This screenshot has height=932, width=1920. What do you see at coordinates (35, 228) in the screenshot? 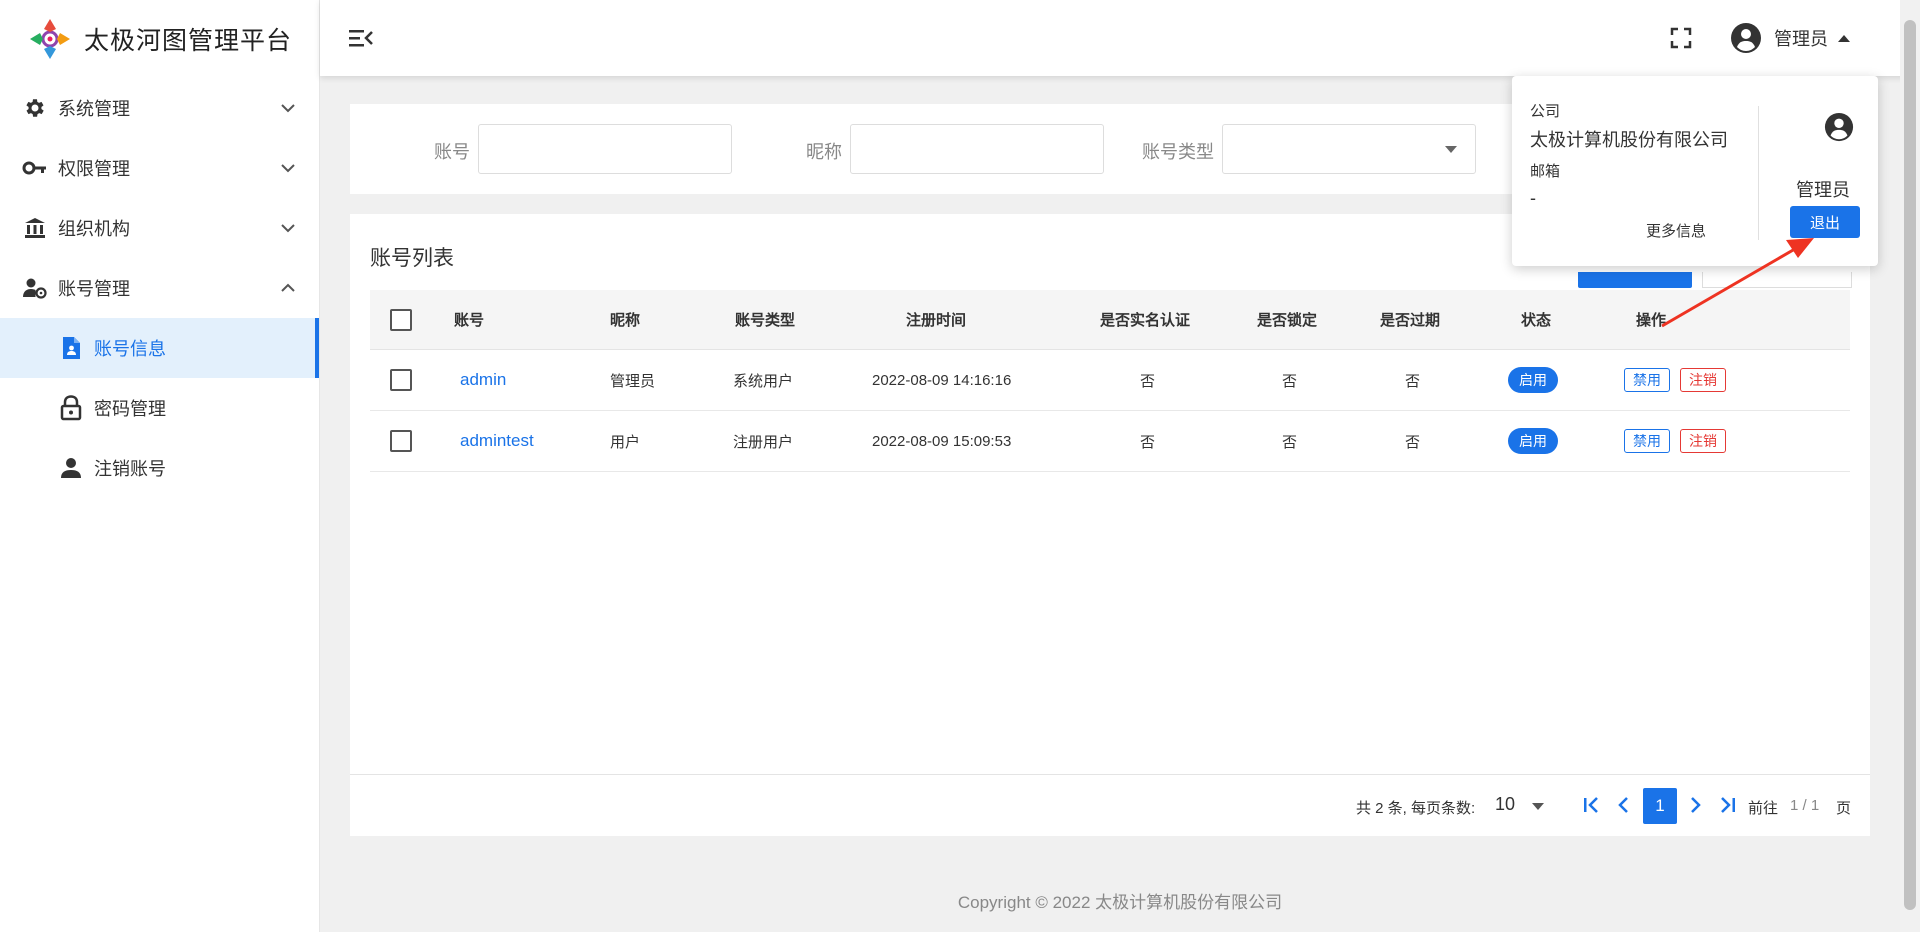
I see `bank-icon` at bounding box center [35, 228].